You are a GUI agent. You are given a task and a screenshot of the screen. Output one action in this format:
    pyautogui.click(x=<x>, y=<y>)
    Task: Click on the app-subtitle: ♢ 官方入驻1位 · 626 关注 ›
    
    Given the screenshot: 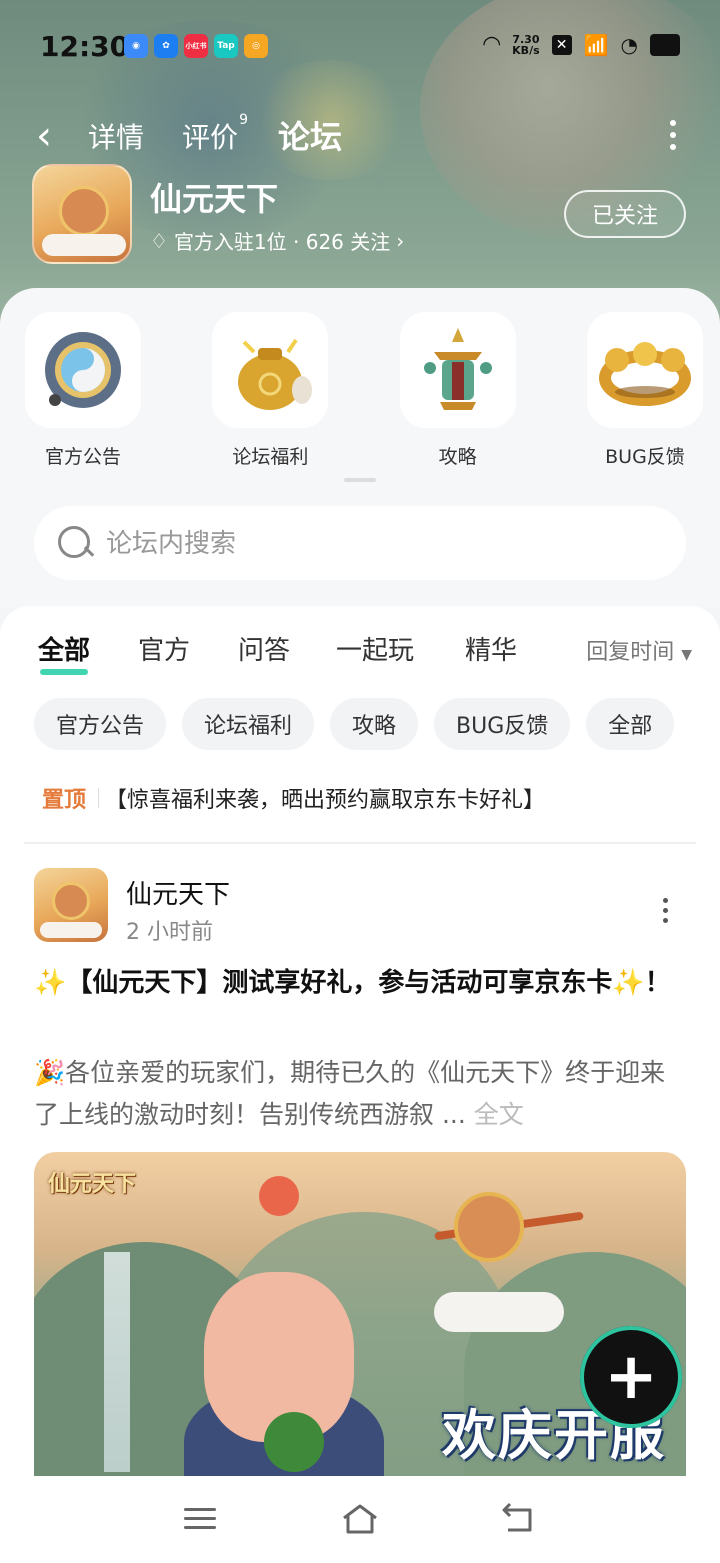 What is the action you would take?
    pyautogui.click(x=277, y=240)
    